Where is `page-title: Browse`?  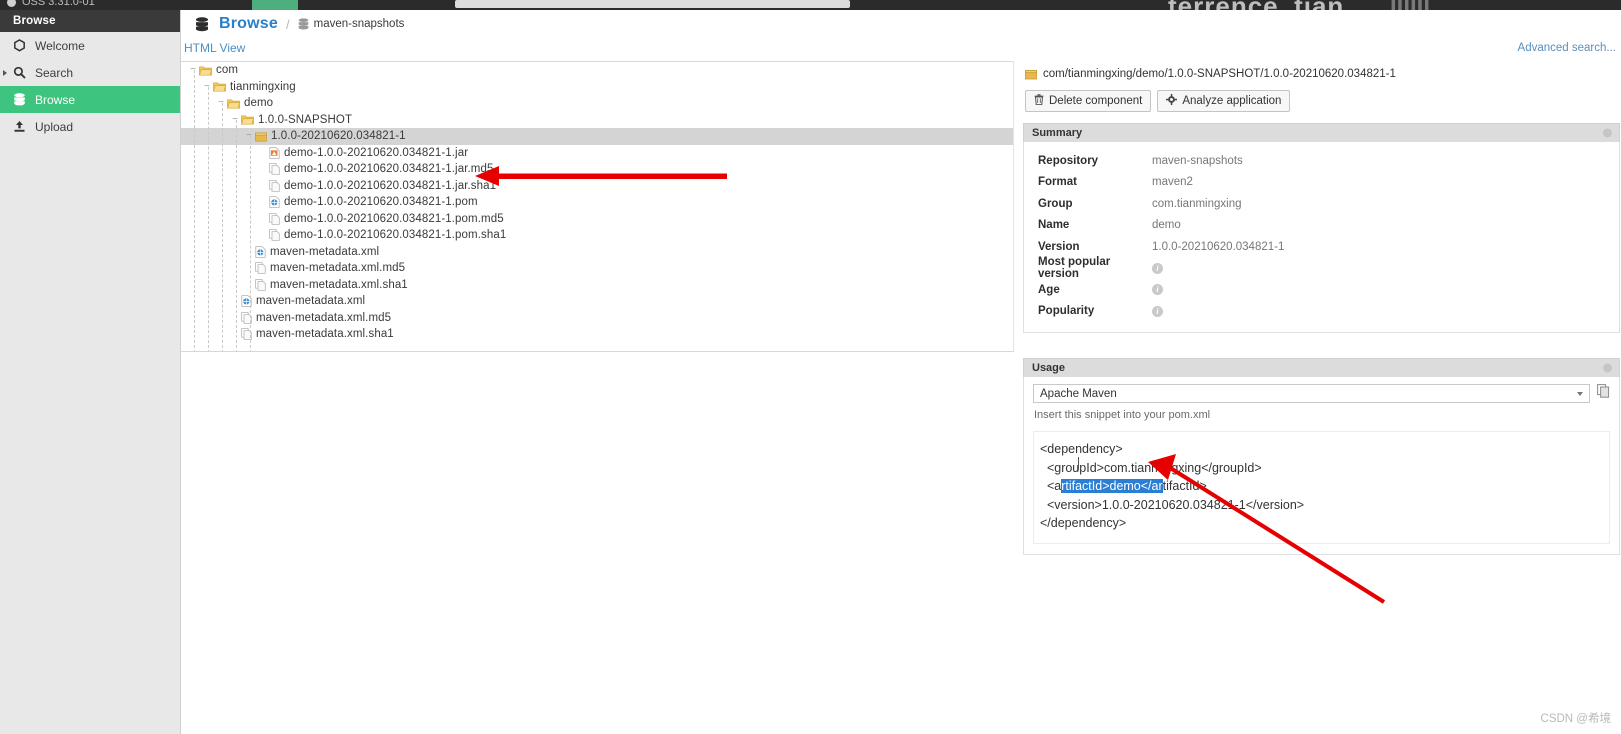 page-title: Browse is located at coordinates (248, 24).